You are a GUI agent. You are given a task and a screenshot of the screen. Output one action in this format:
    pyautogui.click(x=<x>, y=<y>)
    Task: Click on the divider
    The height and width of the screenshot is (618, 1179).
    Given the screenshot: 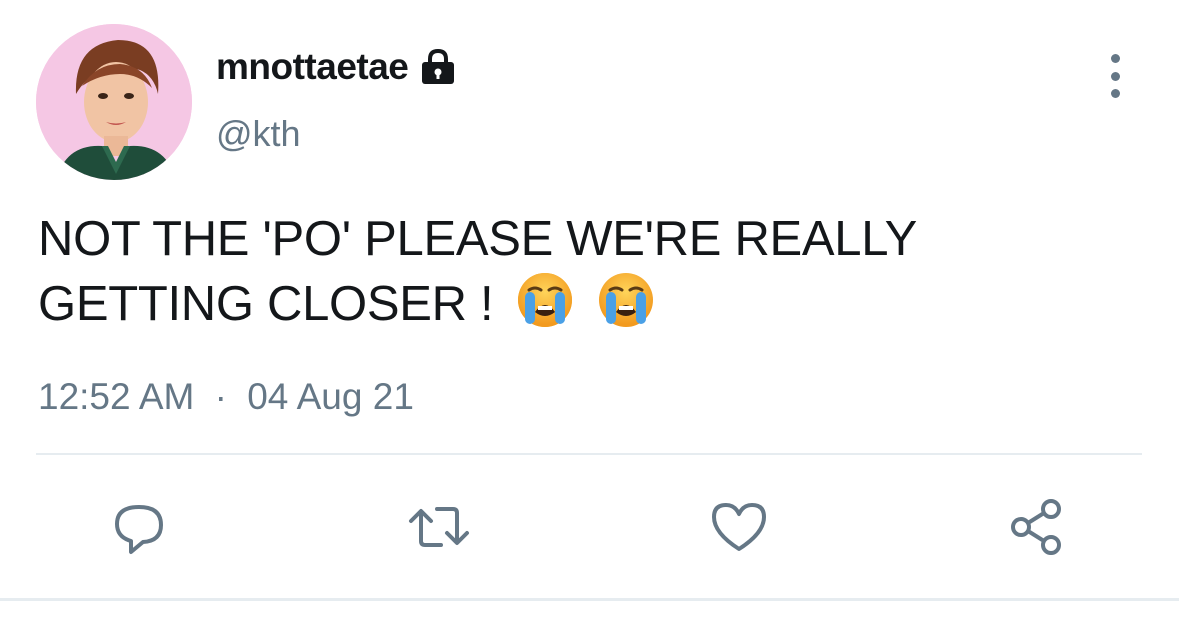 What is the action you would take?
    pyautogui.click(x=589, y=454)
    